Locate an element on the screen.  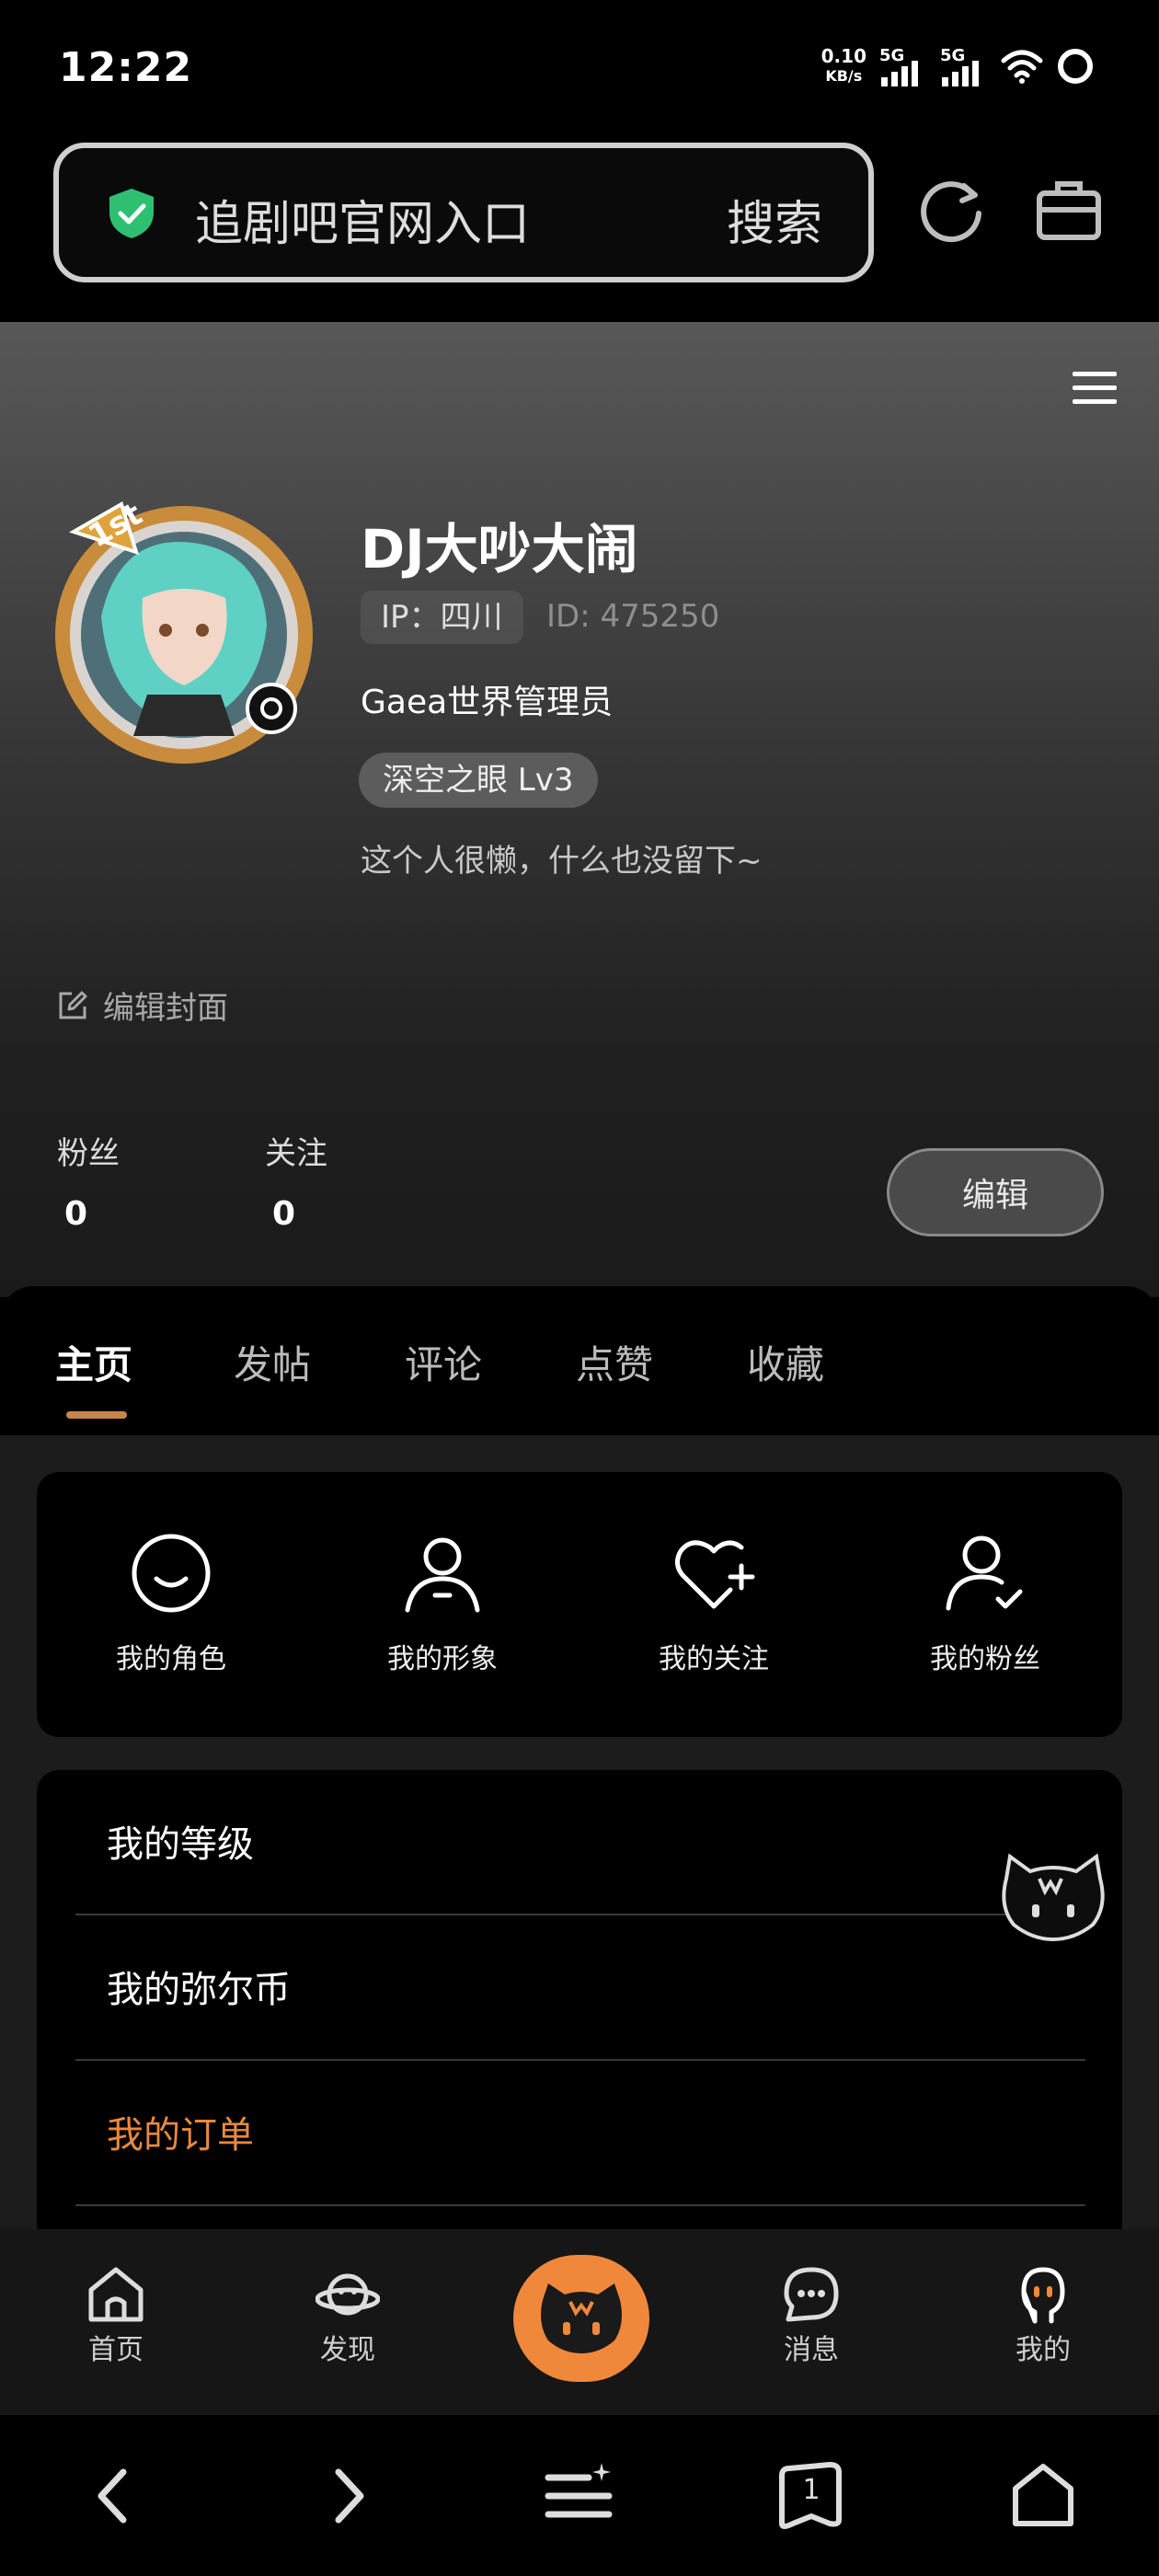
tab-count: 1 is located at coordinates (811, 2490).